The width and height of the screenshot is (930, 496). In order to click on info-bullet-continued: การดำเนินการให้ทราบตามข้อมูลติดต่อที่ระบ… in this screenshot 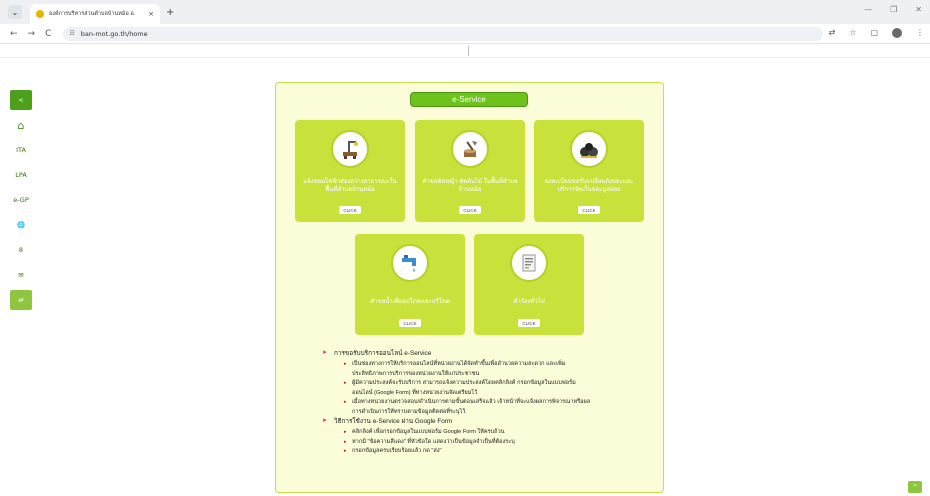, I will do `click(409, 411)`.